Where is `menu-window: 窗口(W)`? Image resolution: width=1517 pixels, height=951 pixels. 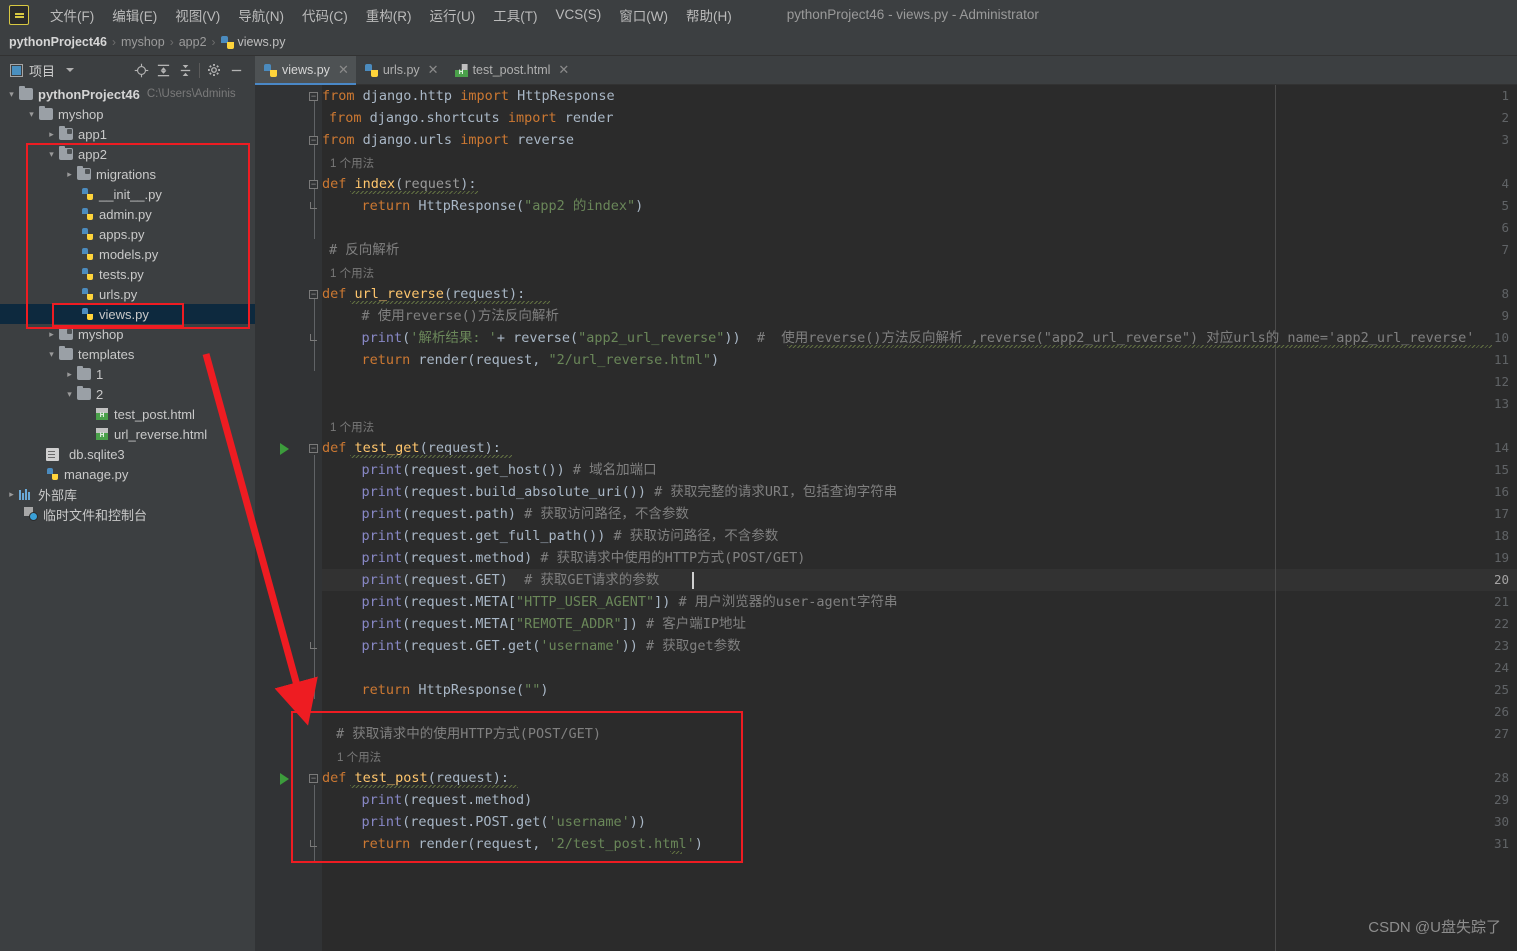 menu-window: 窗口(W) is located at coordinates (643, 15).